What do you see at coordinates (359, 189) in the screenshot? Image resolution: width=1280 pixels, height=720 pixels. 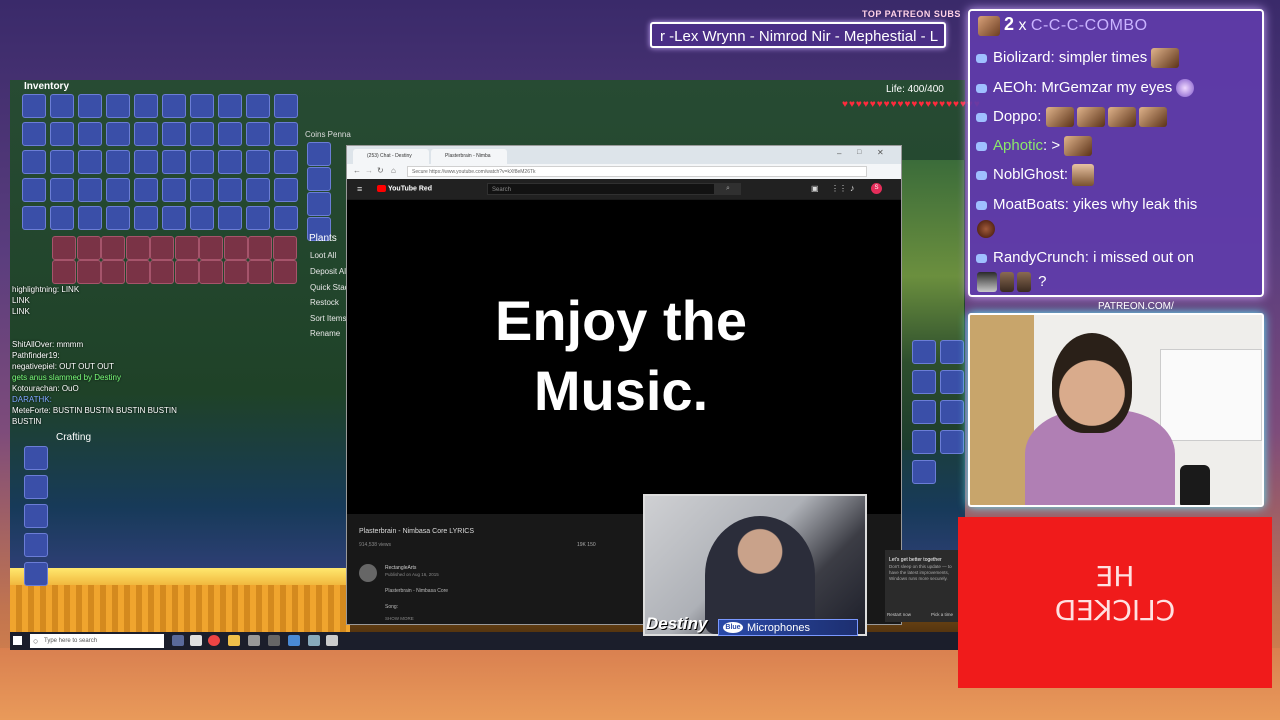 I see `menu-icon: ≡` at bounding box center [359, 189].